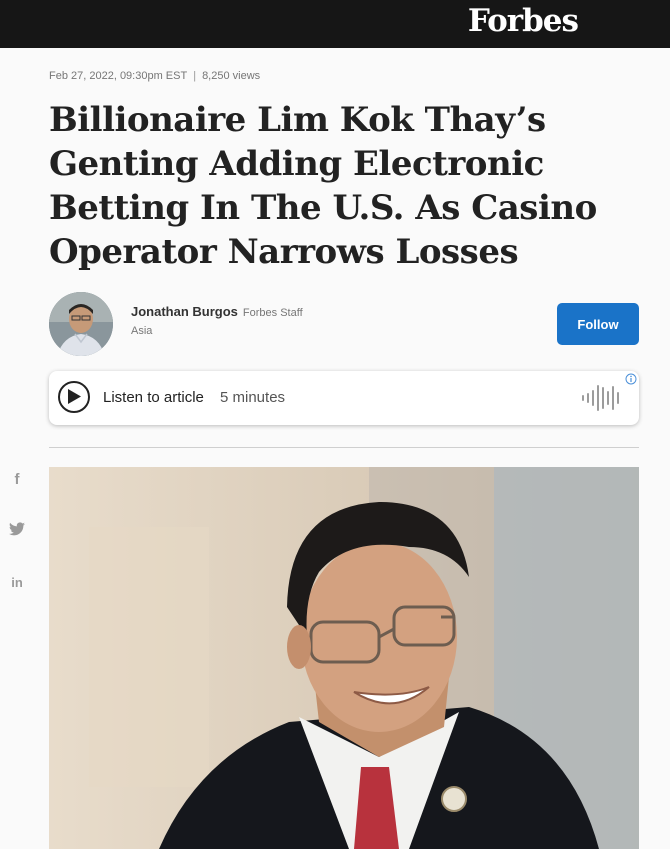 The width and height of the screenshot is (670, 849). What do you see at coordinates (118, 76) in the screenshot?
I see `publish-date: Feb 27, 2022, 09:30pm EST` at bounding box center [118, 76].